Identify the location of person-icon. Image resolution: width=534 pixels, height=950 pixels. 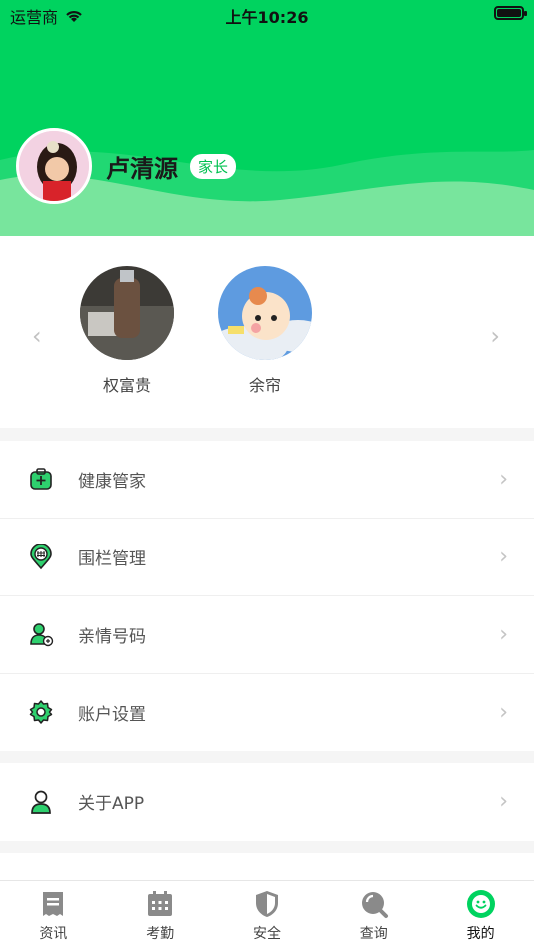
(41, 802).